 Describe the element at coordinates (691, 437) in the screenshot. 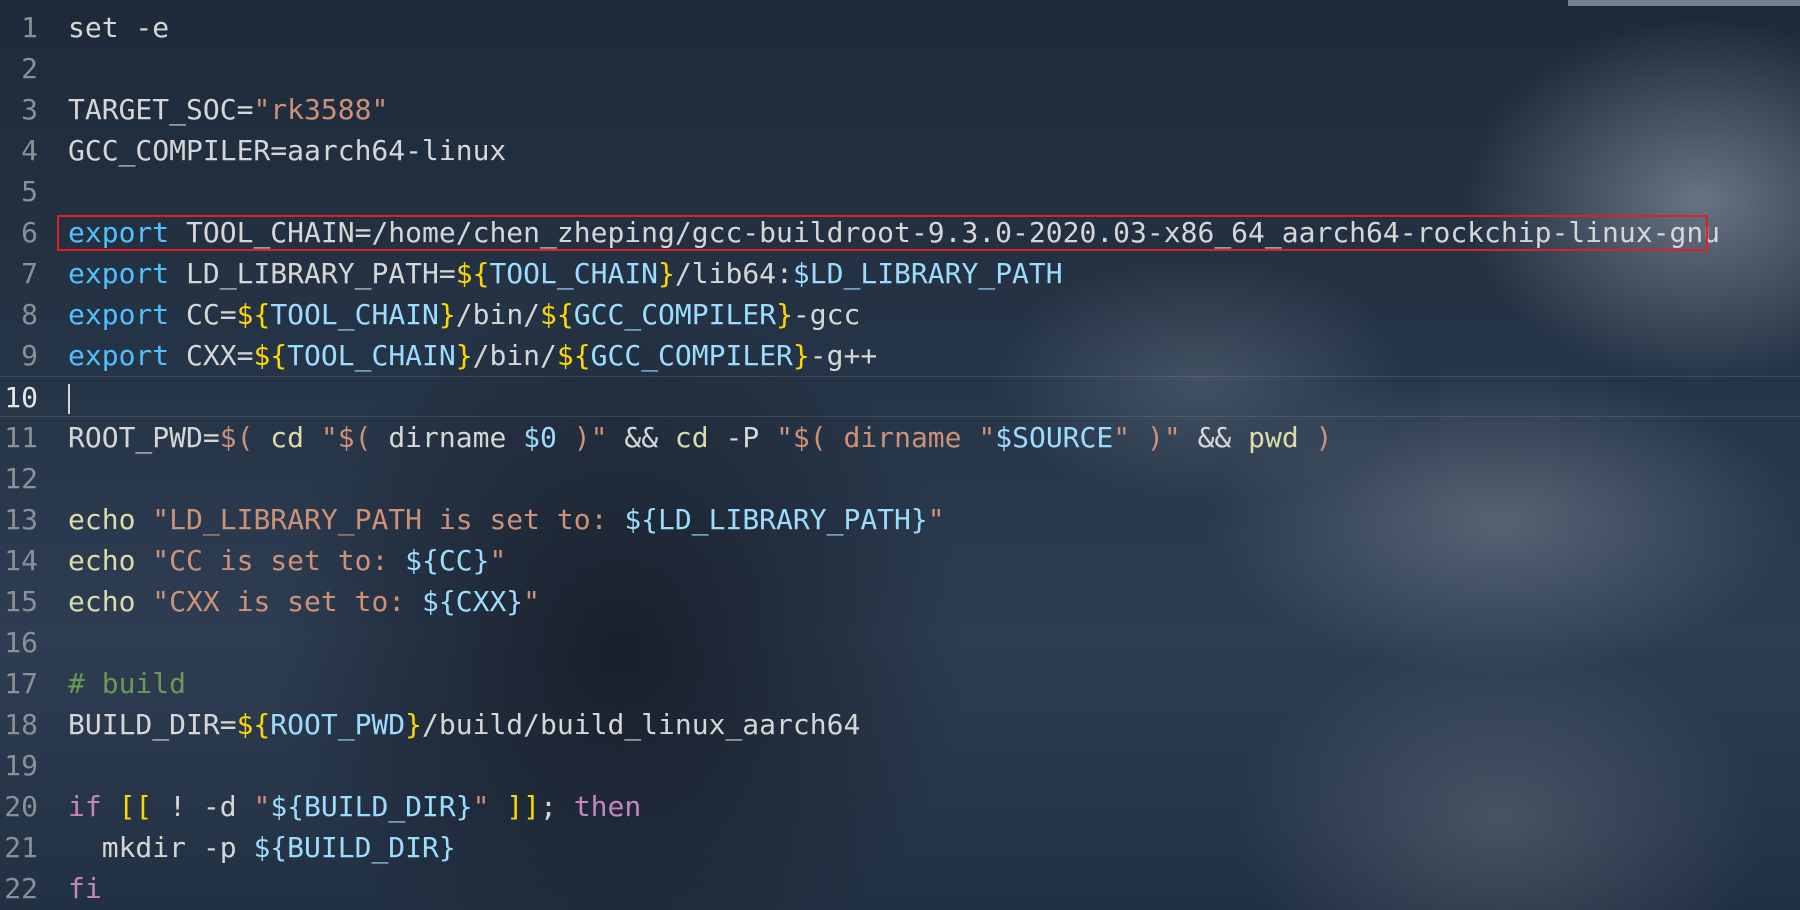

I see `code-token: cd` at that location.